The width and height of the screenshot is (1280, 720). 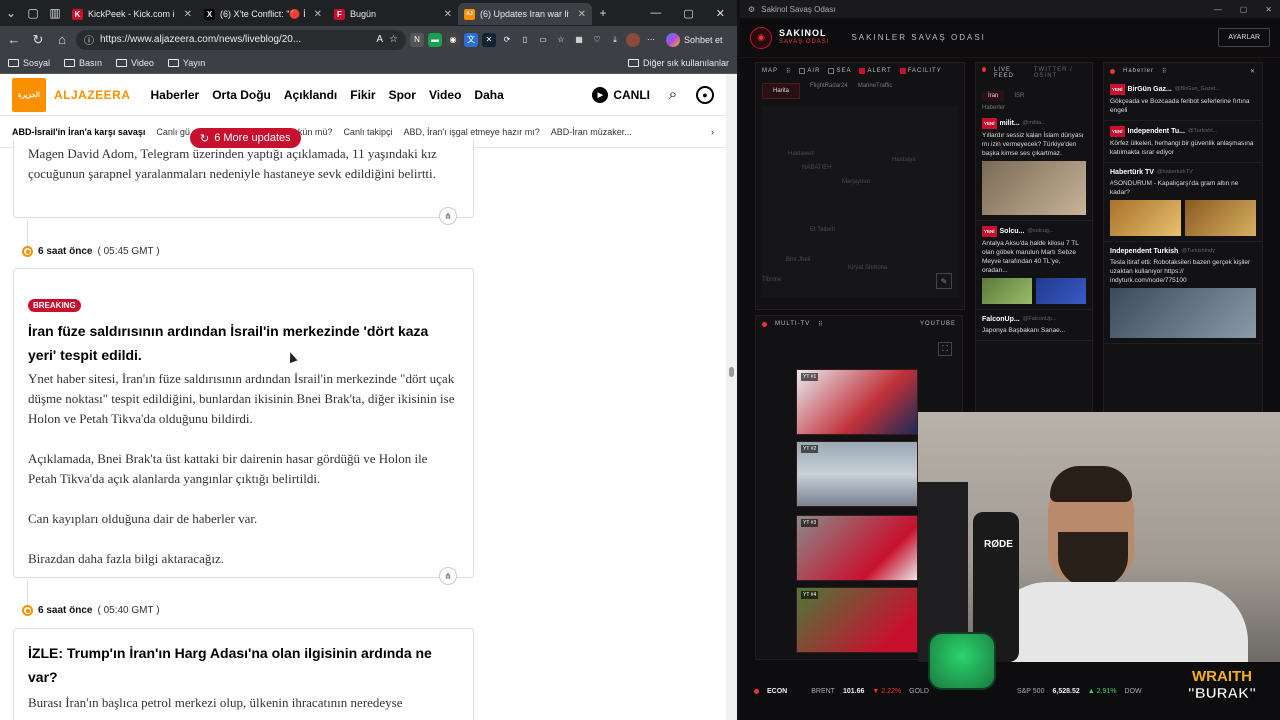 What do you see at coordinates (673, 95) in the screenshot?
I see `search-icon: ⌕` at bounding box center [673, 95].